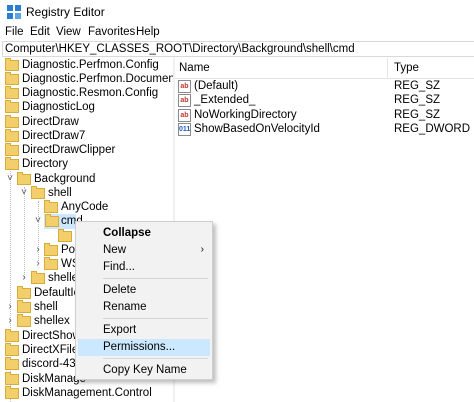 The width and height of the screenshot is (474, 402). Describe the element at coordinates (324, 101) in the screenshot. I see `value-row: ab _Extended_ REG_SZ` at that location.